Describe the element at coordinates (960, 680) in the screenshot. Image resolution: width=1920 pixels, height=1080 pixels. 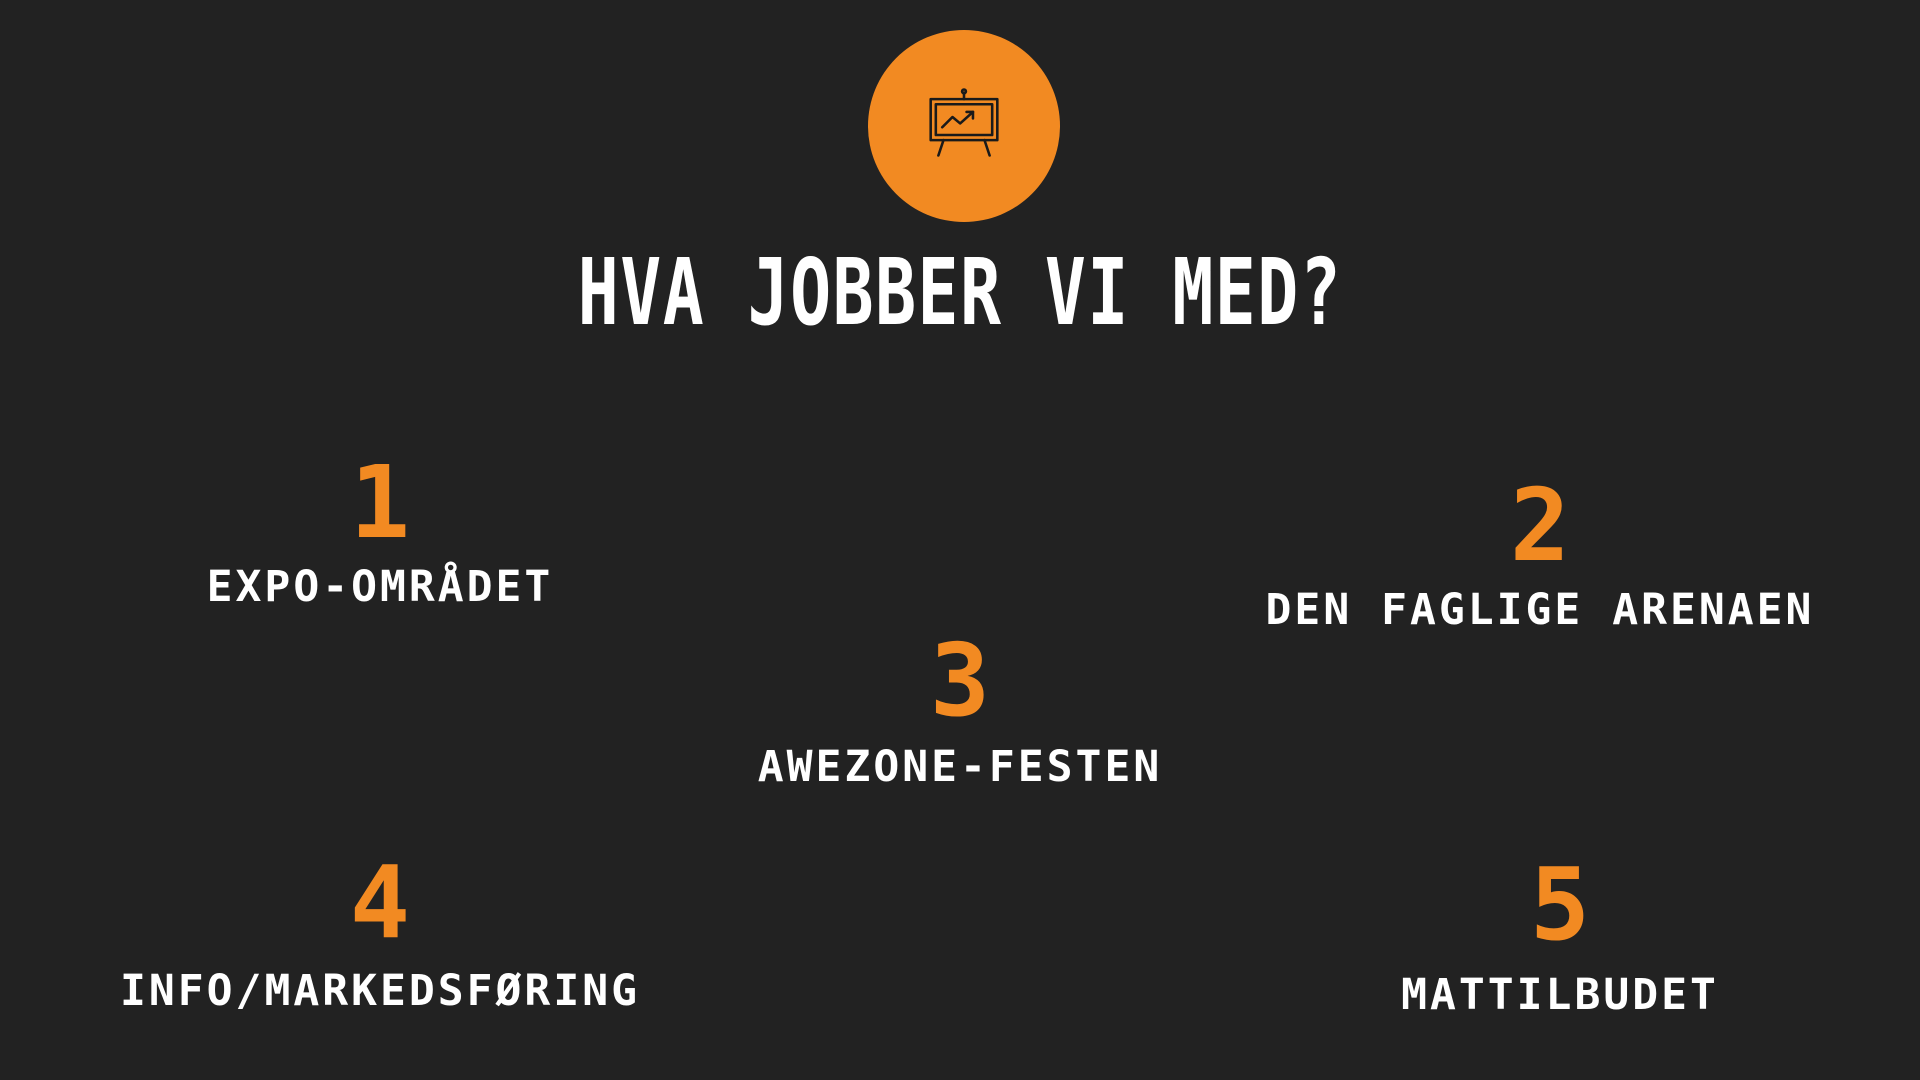
I see `item-number: 3` at that location.